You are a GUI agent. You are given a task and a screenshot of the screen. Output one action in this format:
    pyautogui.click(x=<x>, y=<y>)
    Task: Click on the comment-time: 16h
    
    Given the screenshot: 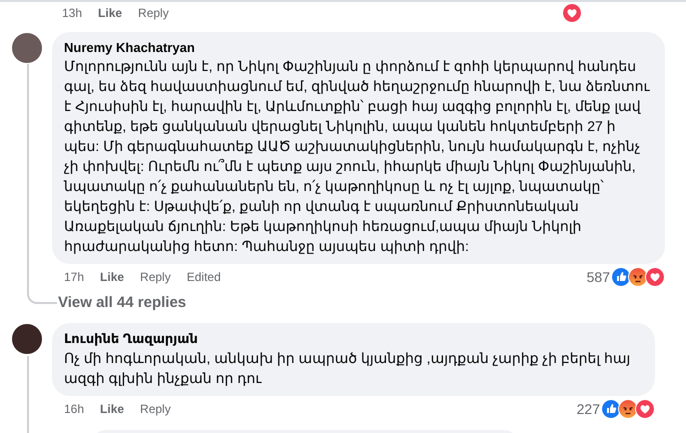 What is the action you would take?
    pyautogui.click(x=74, y=409)
    